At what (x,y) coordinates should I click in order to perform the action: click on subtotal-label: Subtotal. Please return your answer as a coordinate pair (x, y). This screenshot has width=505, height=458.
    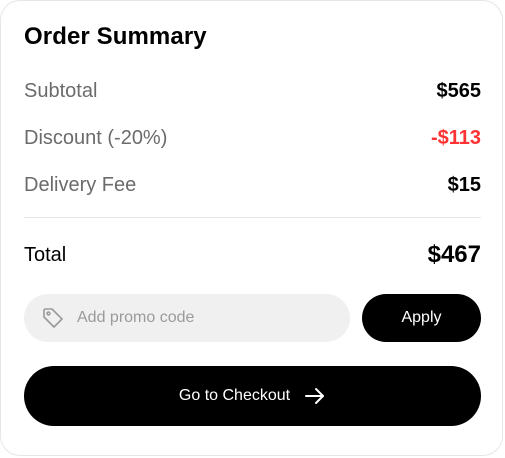
    Looking at the image, I should click on (61, 90).